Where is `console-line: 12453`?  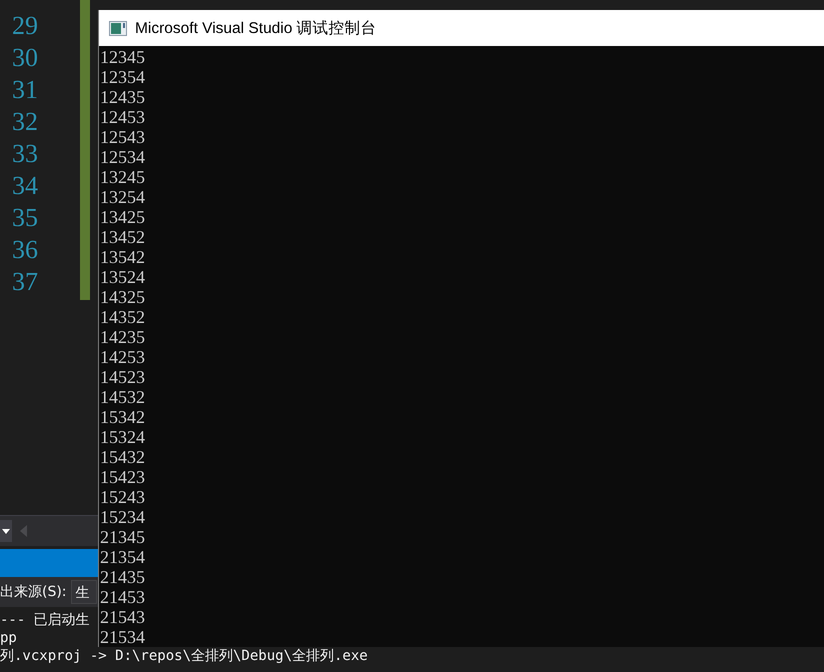 console-line: 12453 is located at coordinates (122, 117).